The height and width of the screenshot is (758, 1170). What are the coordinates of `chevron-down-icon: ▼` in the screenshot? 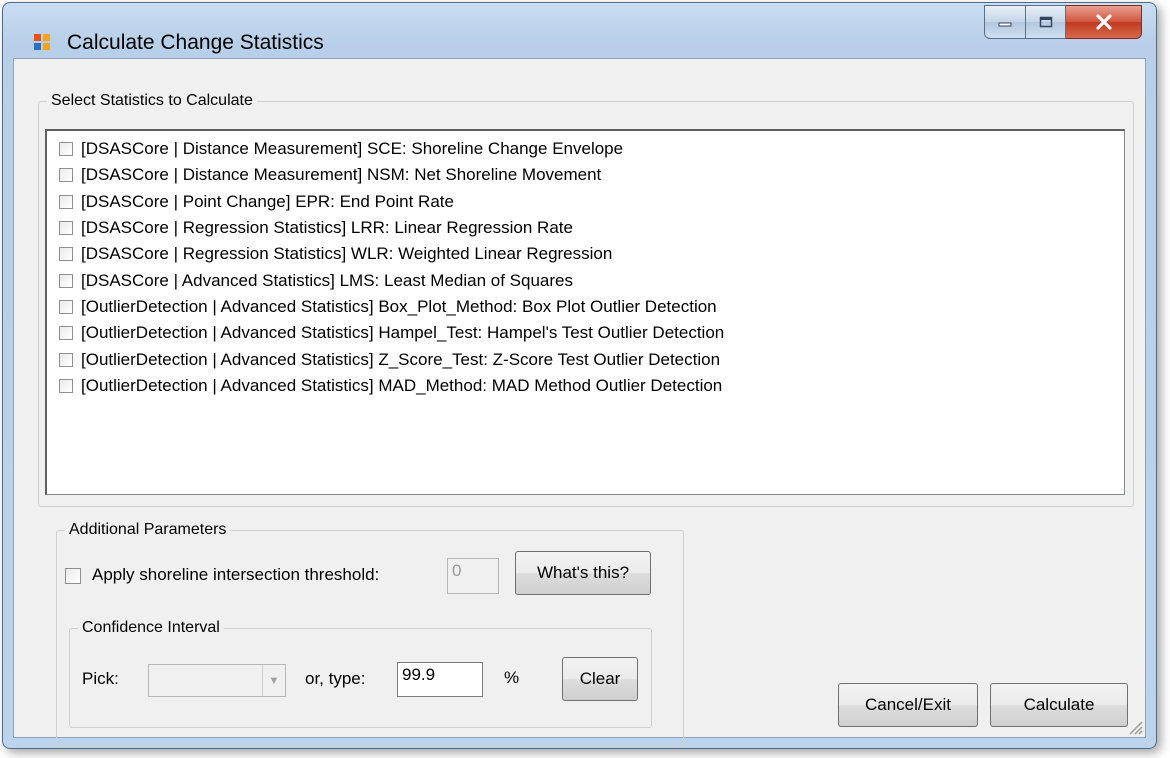 It's located at (273, 680).